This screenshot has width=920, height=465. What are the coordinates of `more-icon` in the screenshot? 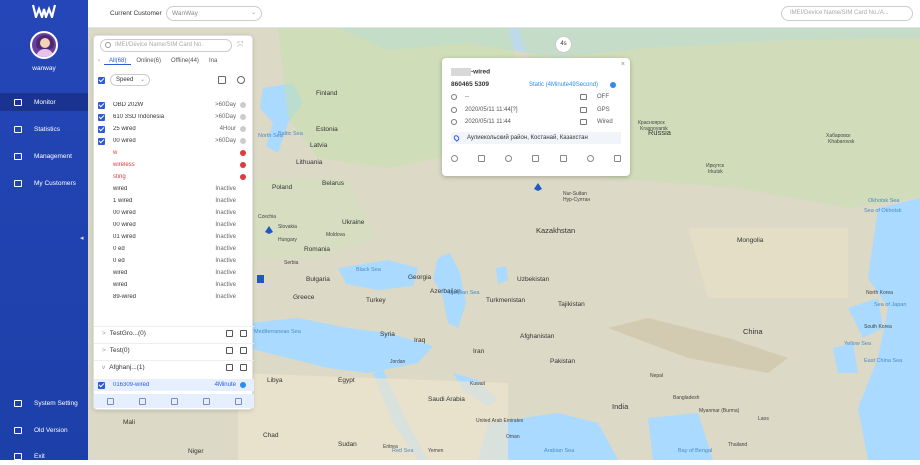 It's located at (238, 401).